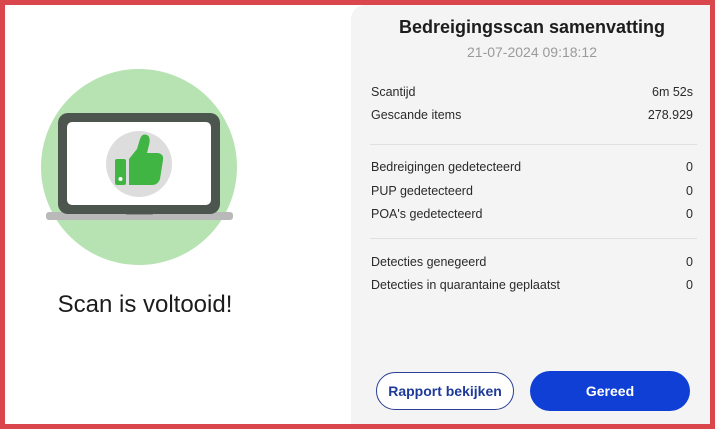  I want to click on stat-row-quarantined: Detecties in quarantaine geplaatst 0, so click(532, 287).